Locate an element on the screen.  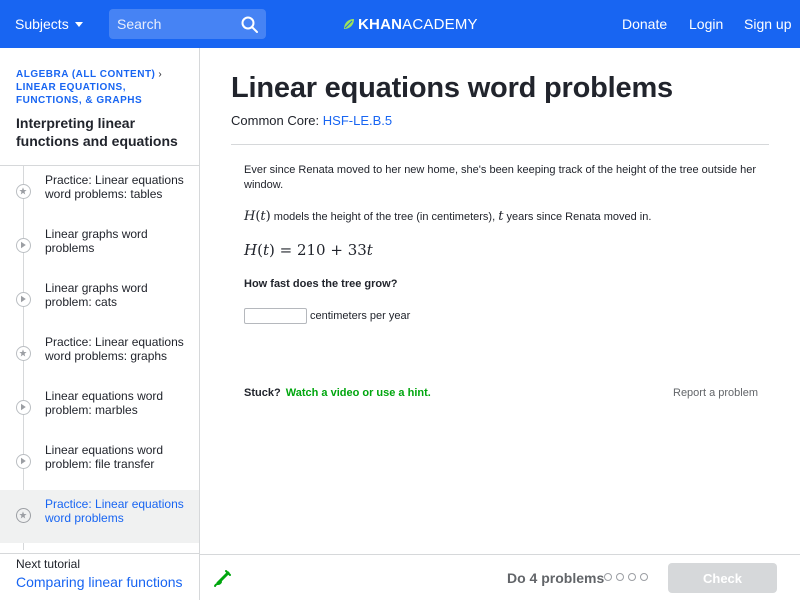
stuck-hint-line: Stuck? Watch a video or use a hint. is located at coordinates (337, 393).